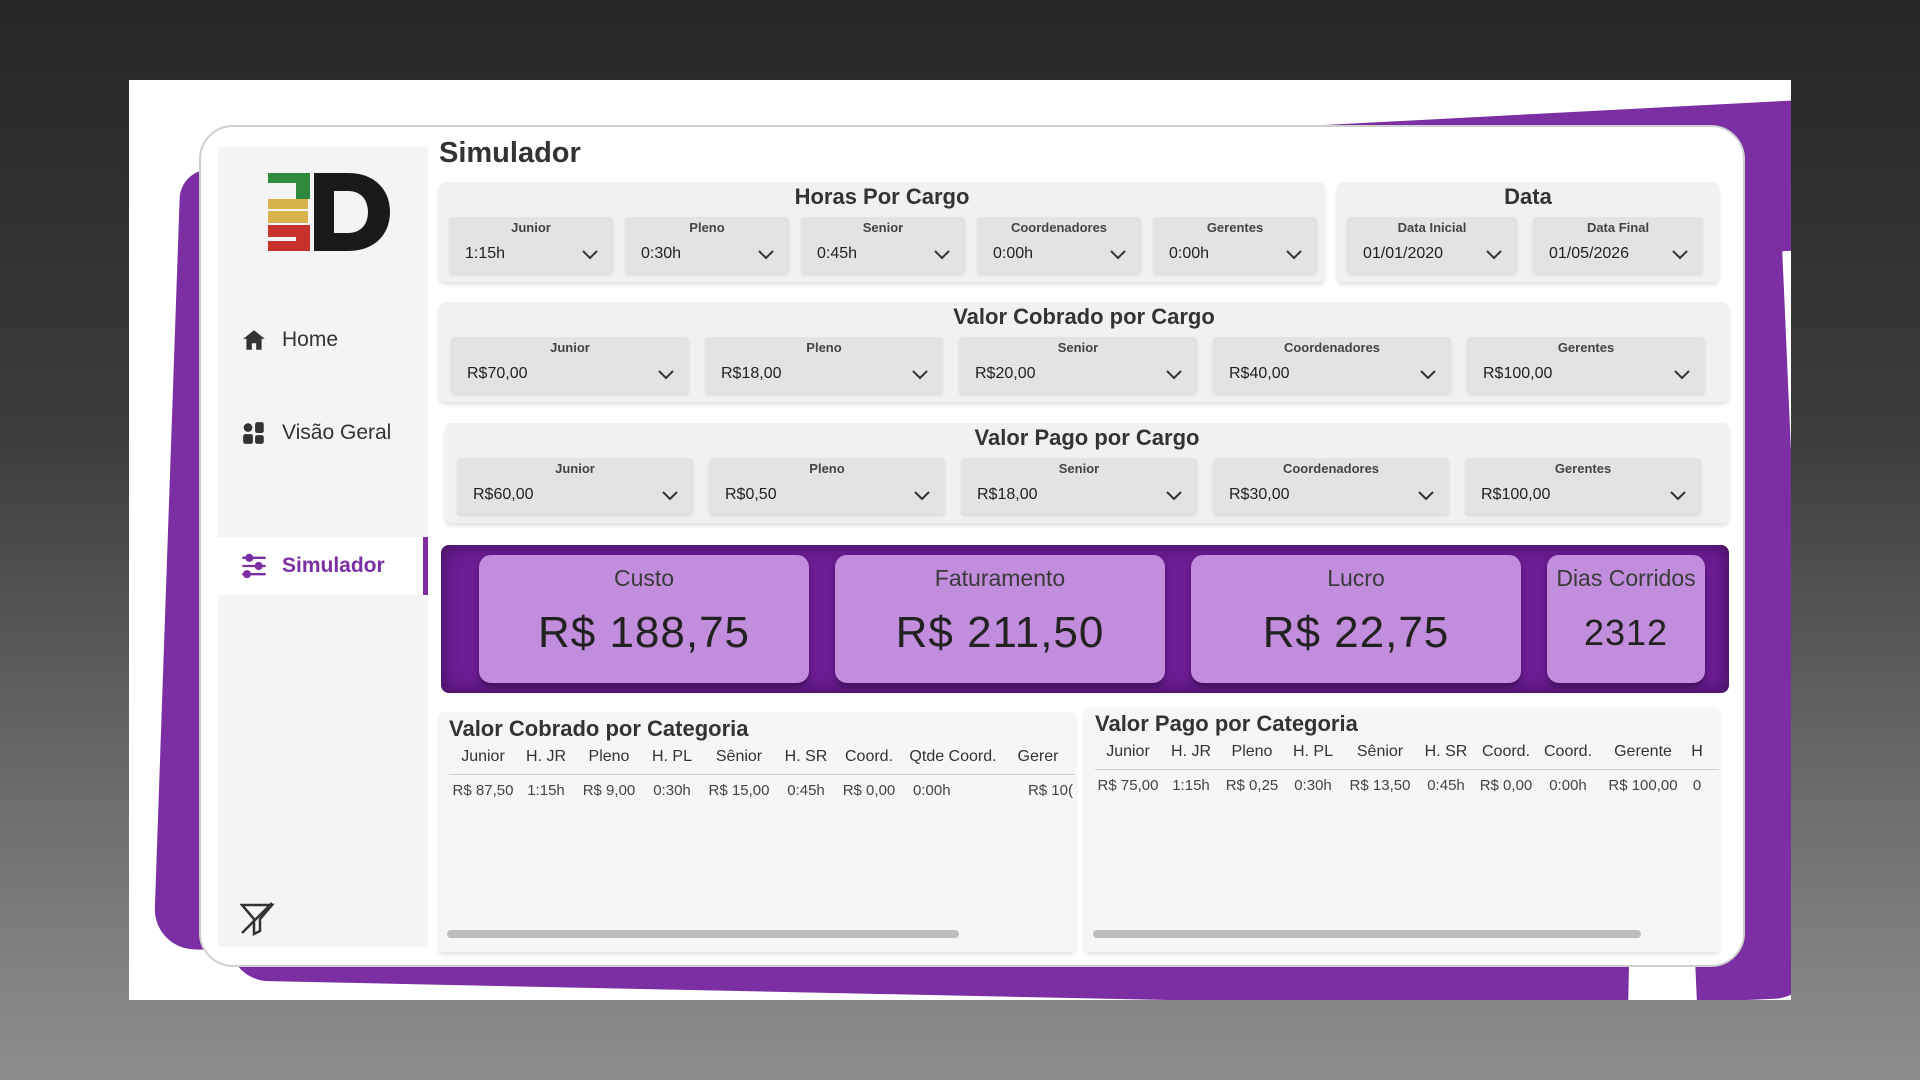  What do you see at coordinates (323, 566) in the screenshot?
I see `sidebar-item-simulador: Simulador` at bounding box center [323, 566].